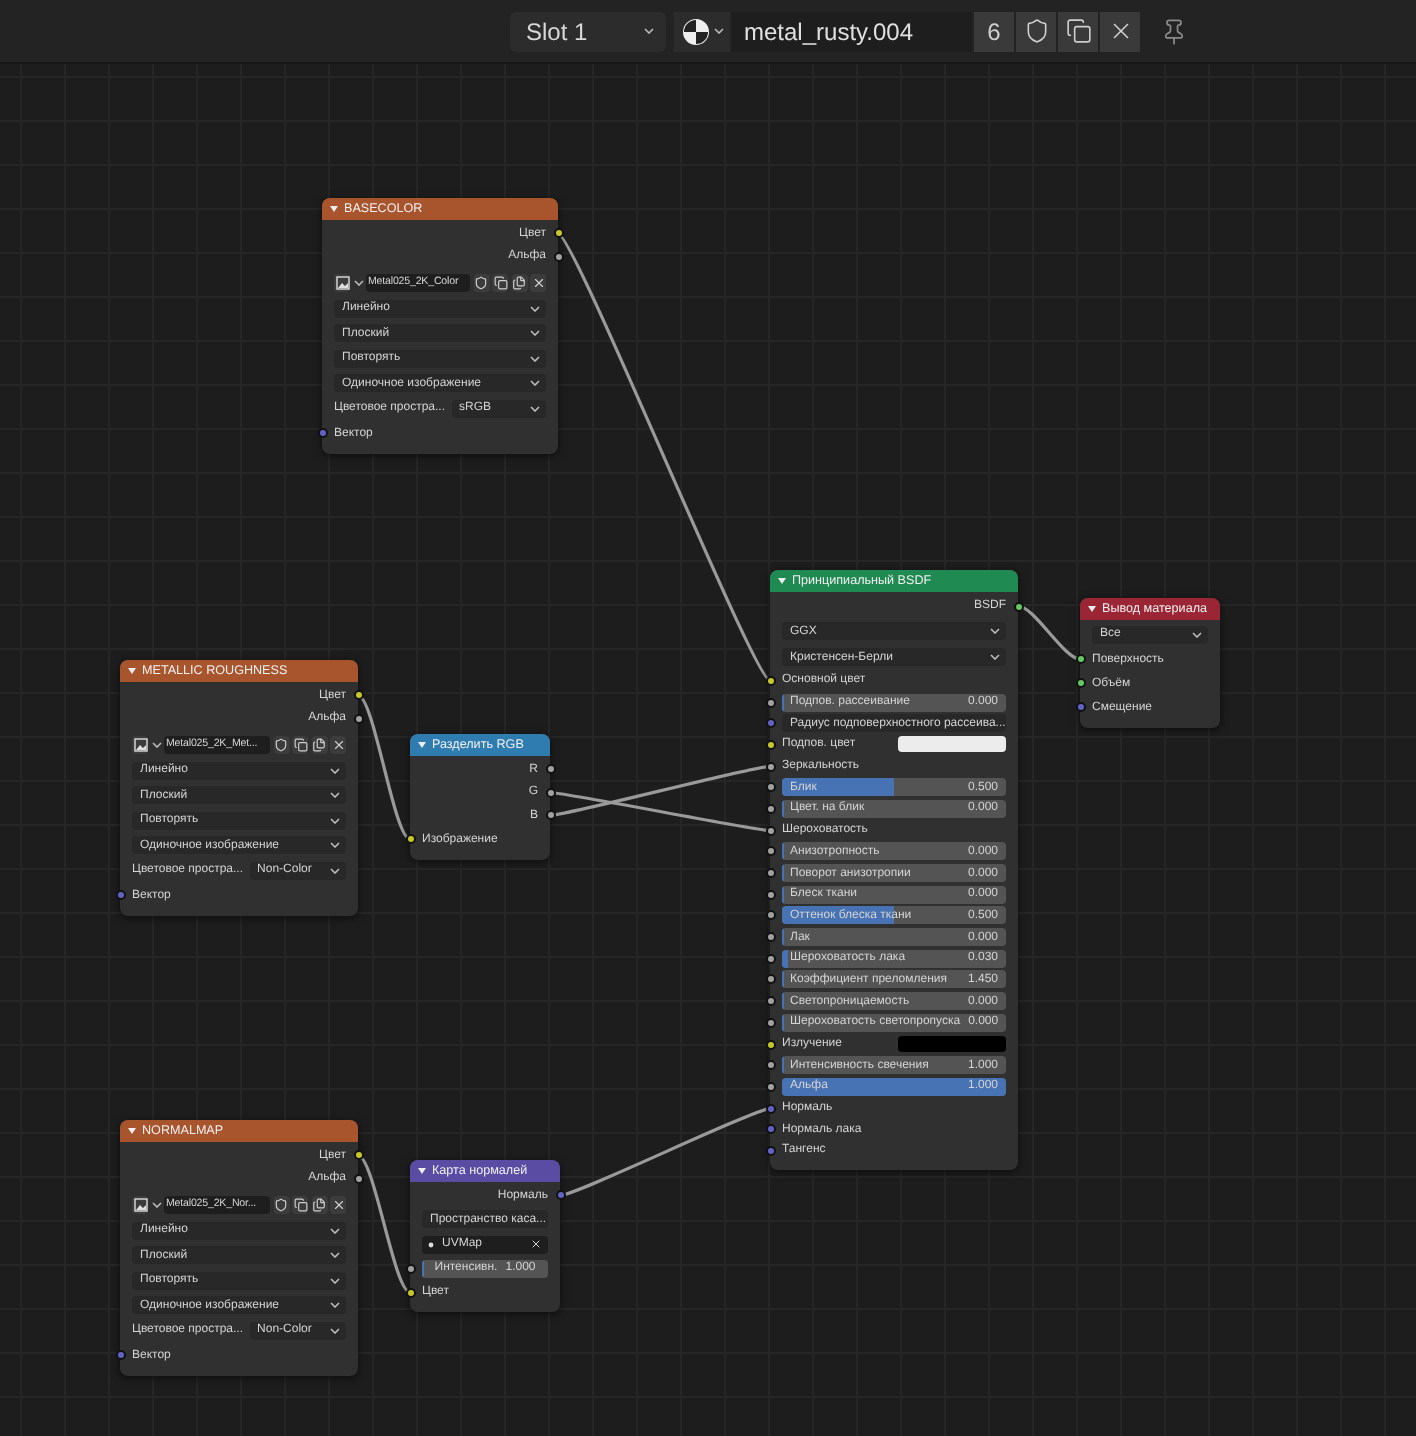 The image size is (1416, 1436). Describe the element at coordinates (852, 31) in the screenshot. I see `material-name-field: metal_rusty.004` at that location.